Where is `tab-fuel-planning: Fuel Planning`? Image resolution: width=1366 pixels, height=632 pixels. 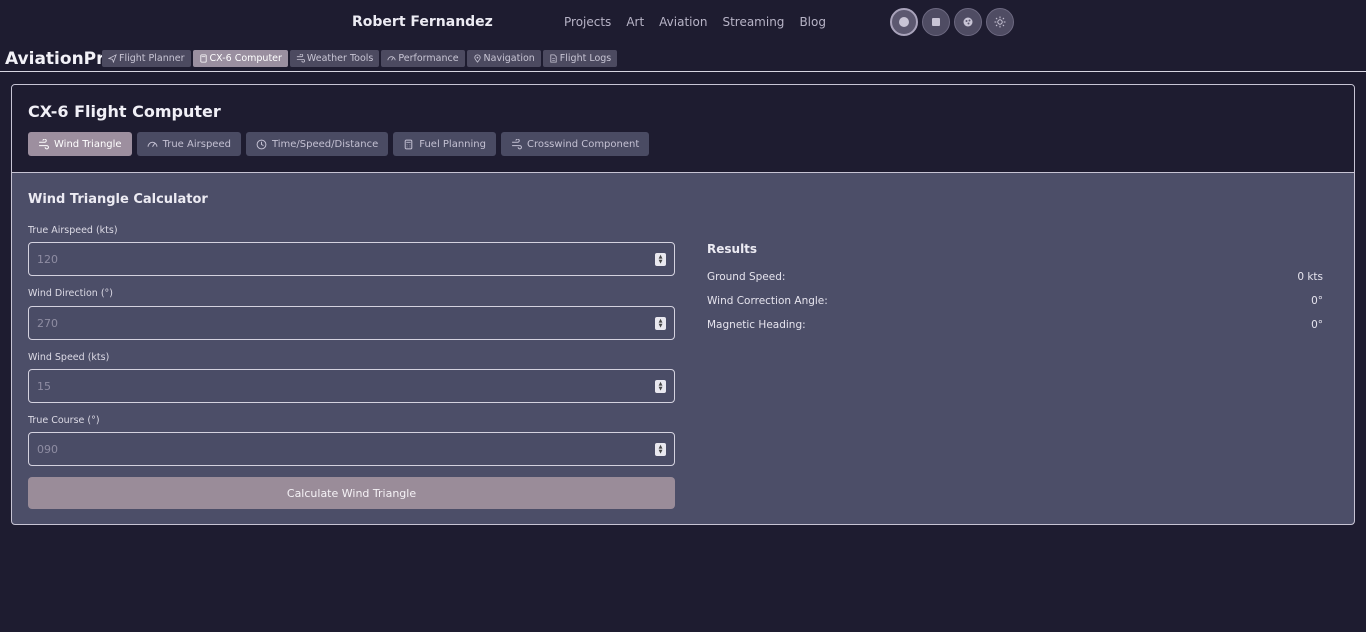
tab-fuel-planning: Fuel Planning is located at coordinates (444, 144).